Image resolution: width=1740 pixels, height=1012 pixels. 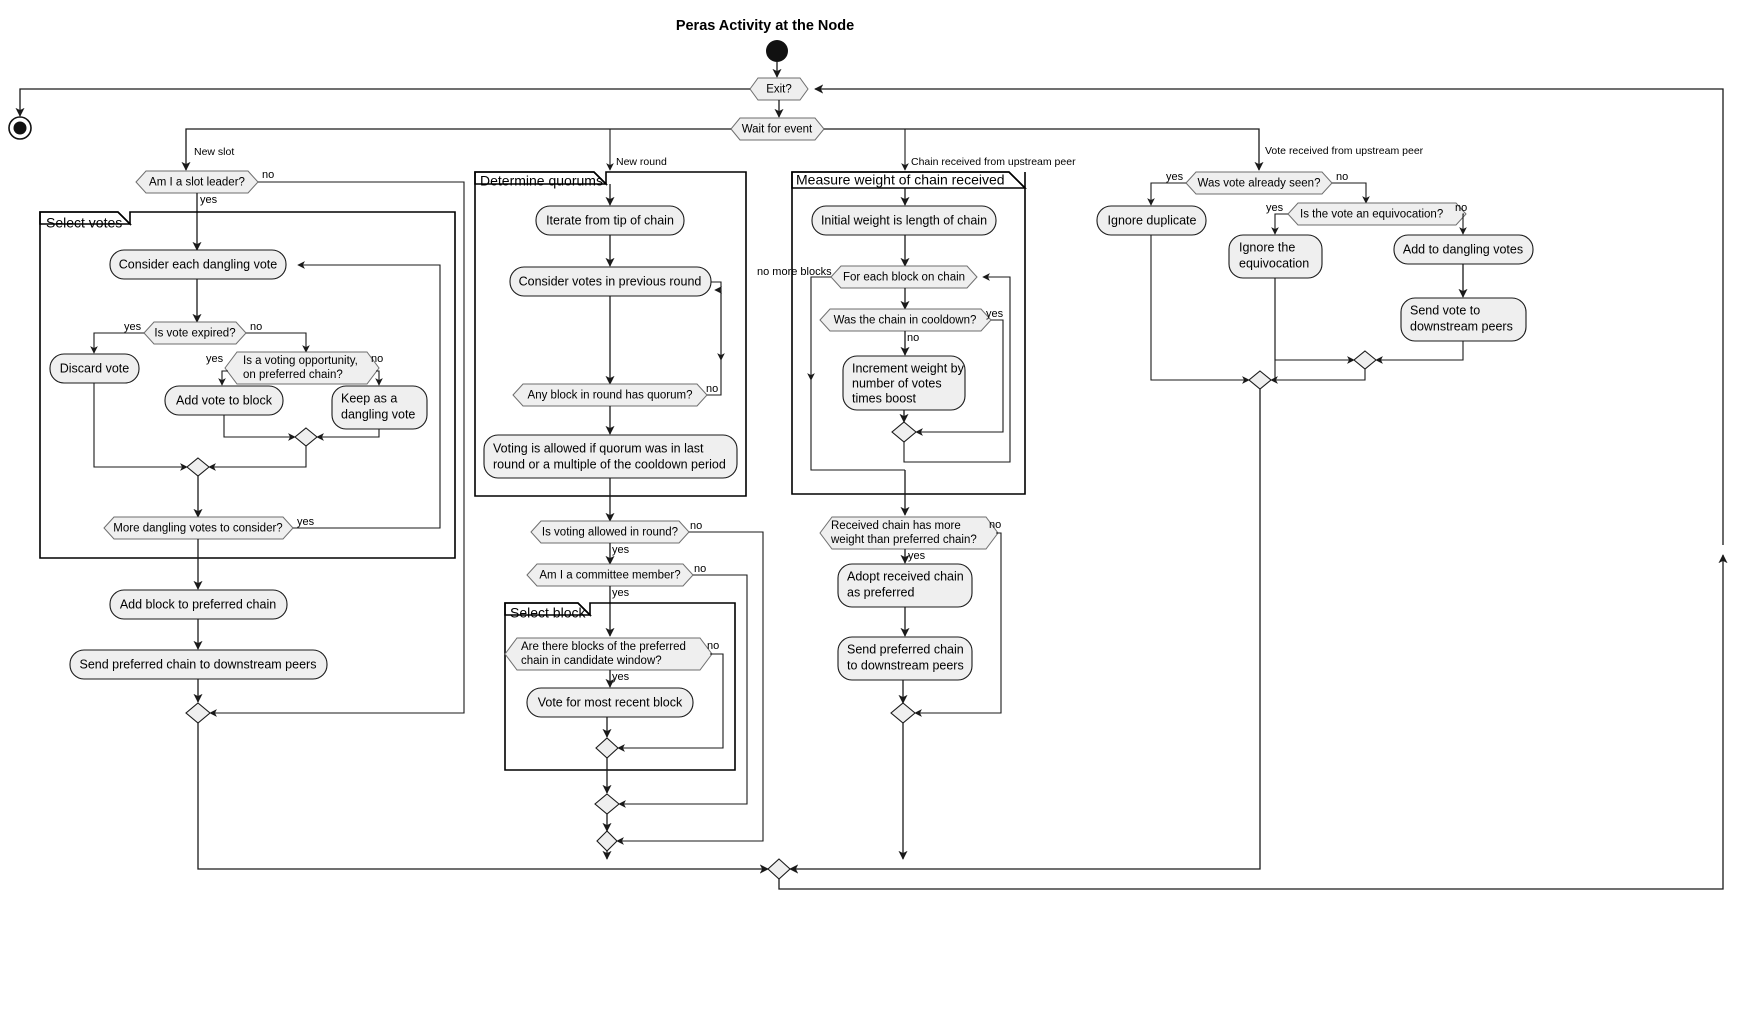 What do you see at coordinates (198, 467) in the screenshot?
I see `merge-node-b` at bounding box center [198, 467].